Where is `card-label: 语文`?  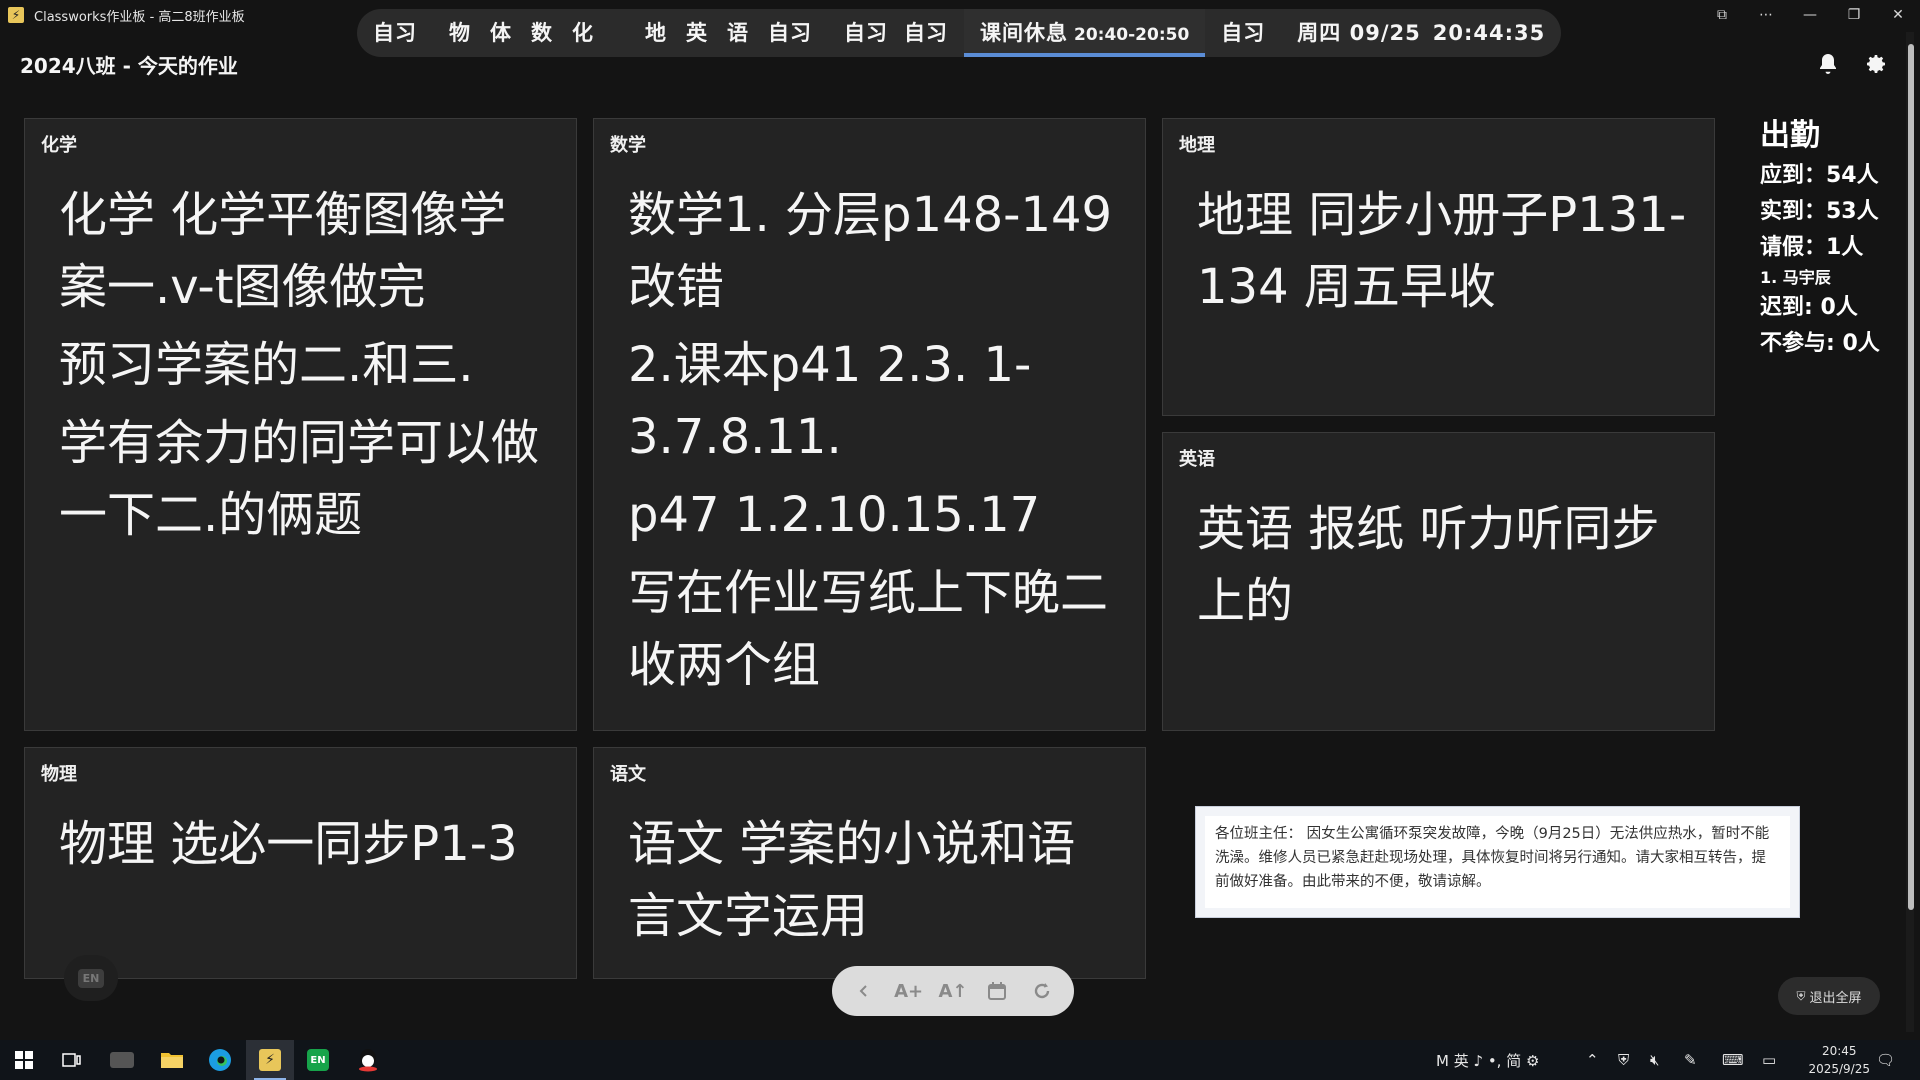
card-label: 语文 is located at coordinates (628, 774).